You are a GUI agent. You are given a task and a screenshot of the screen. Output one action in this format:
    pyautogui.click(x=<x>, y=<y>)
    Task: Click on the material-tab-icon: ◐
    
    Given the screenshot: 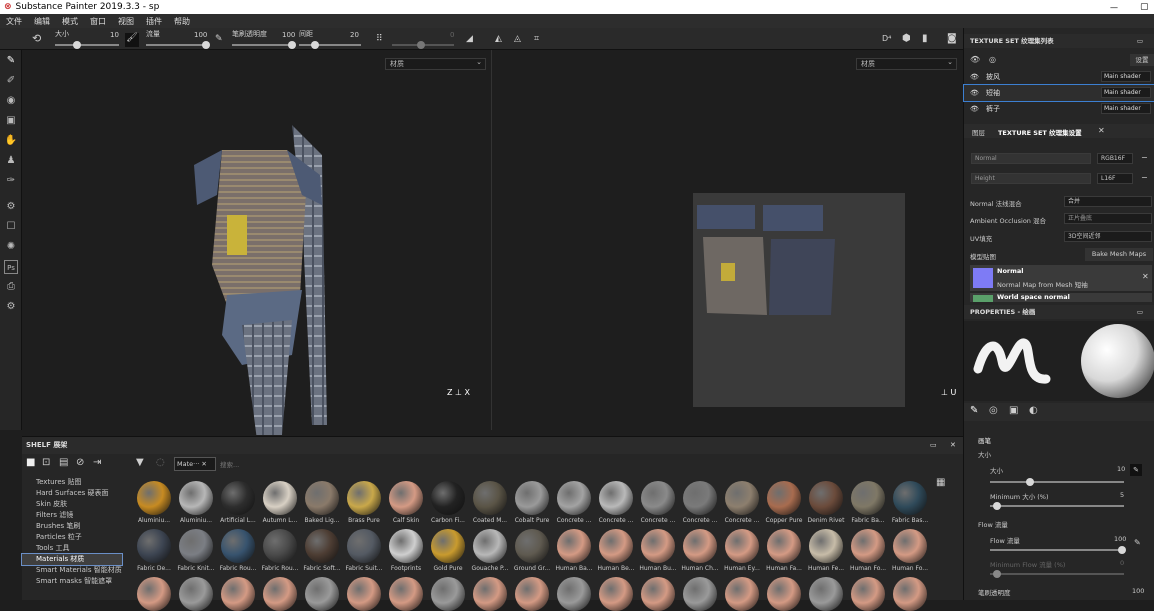 What is the action you would take?
    pyautogui.click(x=1033, y=410)
    